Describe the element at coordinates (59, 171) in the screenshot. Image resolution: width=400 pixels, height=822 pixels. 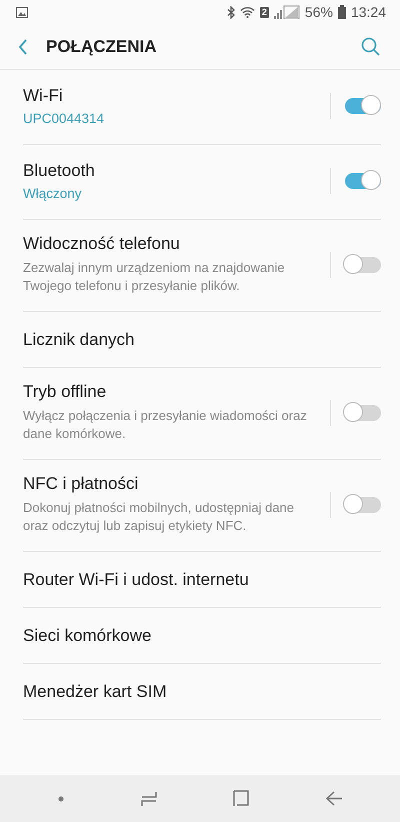
I see `item-title: Bluetooth` at that location.